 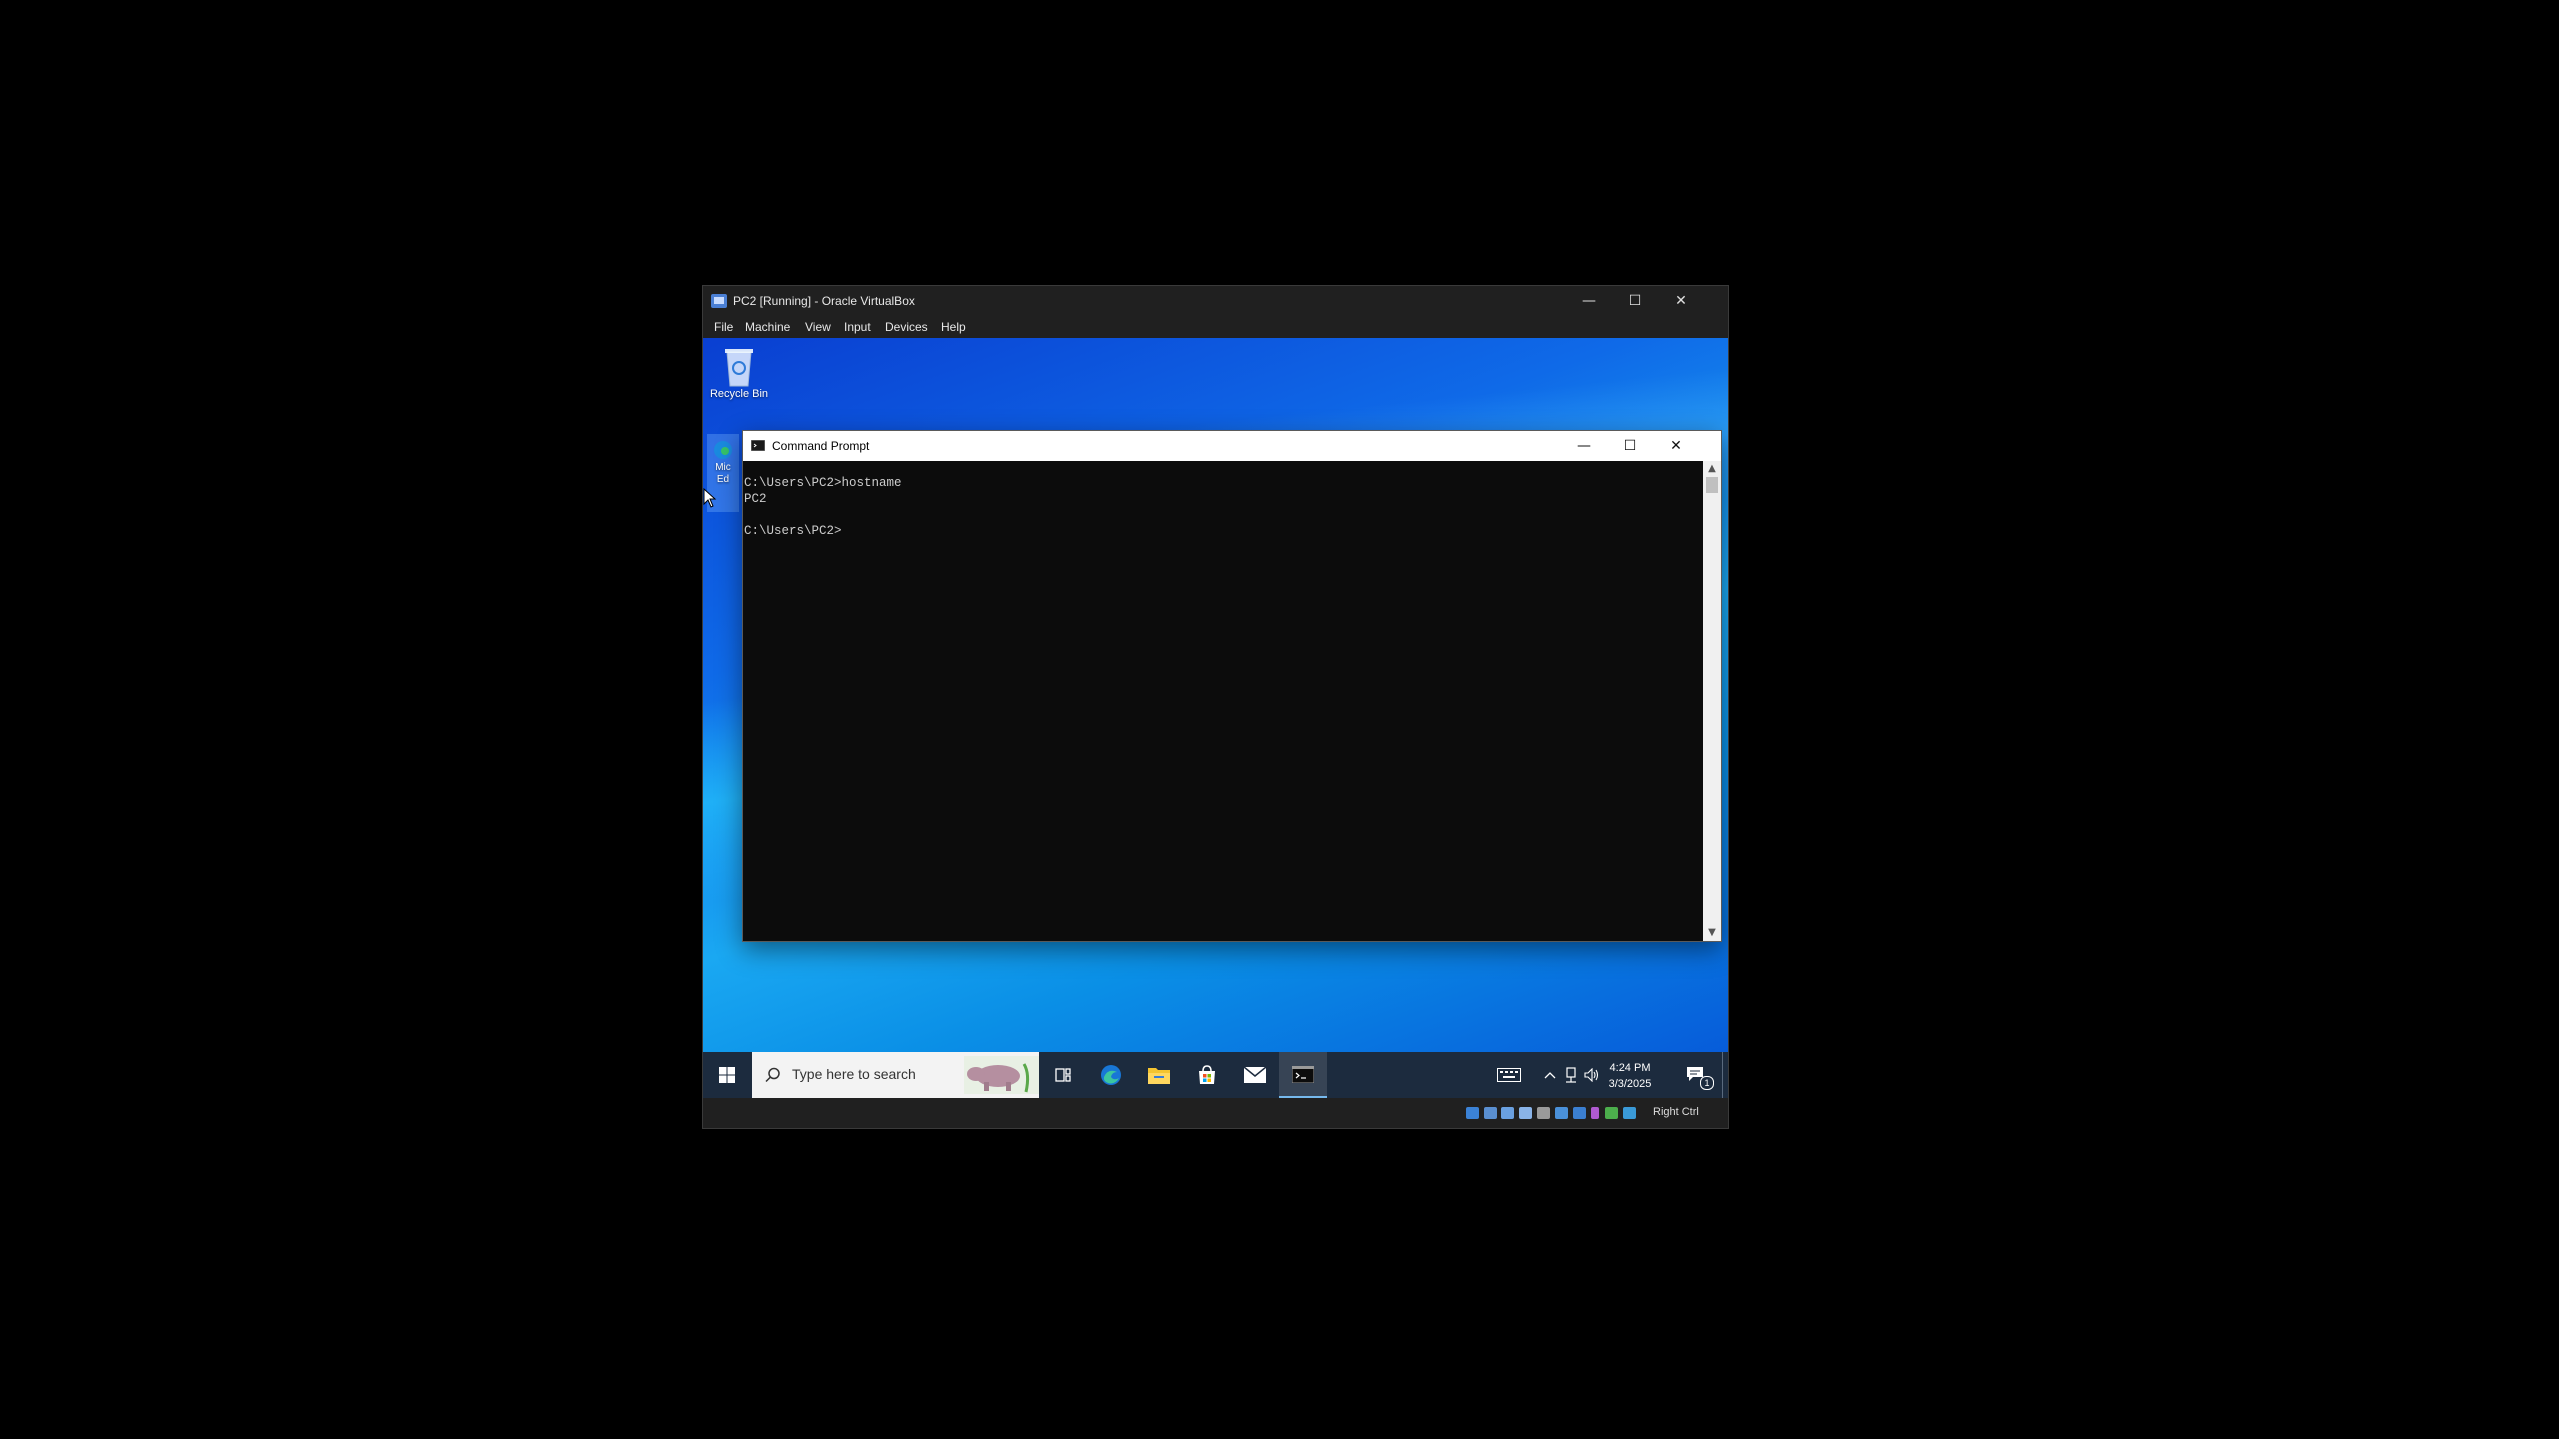 What do you see at coordinates (1676, 1112) in the screenshot?
I see `host-key-label: Right Ctrl` at bounding box center [1676, 1112].